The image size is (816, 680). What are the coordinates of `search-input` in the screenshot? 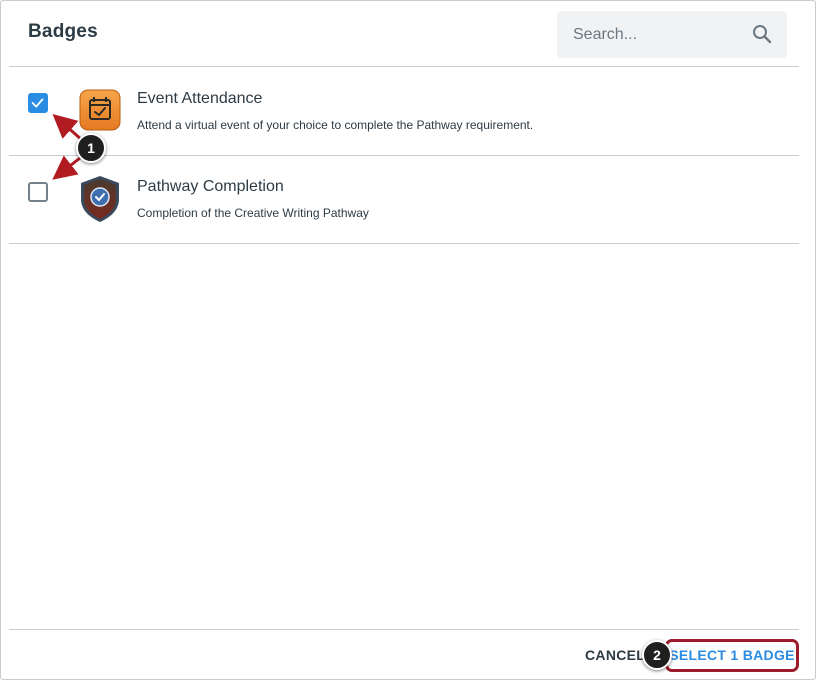 It's located at (647, 34).